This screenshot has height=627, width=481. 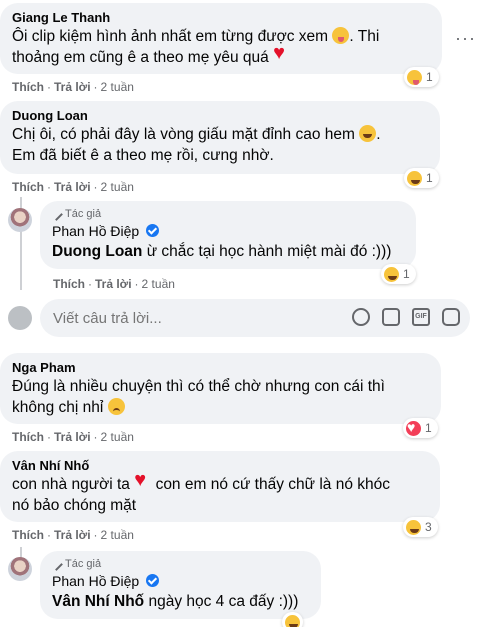 What do you see at coordinates (221, 18) in the screenshot?
I see `comment-author: Giang Le Thanh` at bounding box center [221, 18].